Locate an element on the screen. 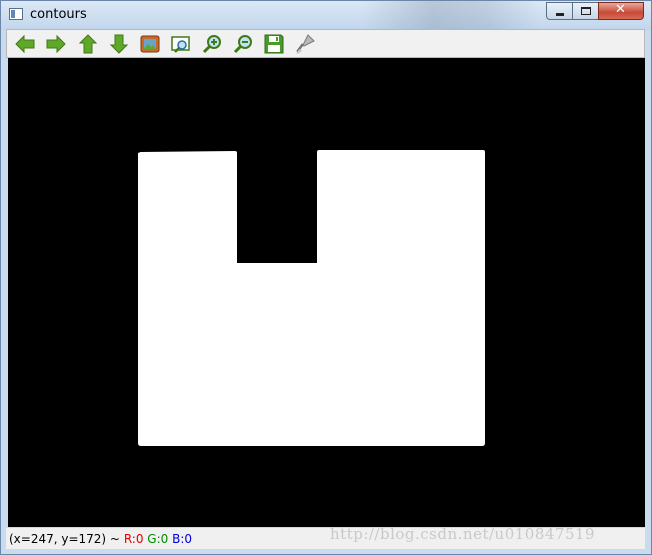 Image resolution: width=652 pixels, height=555 pixels. arrow-left-icon is located at coordinates (25, 44).